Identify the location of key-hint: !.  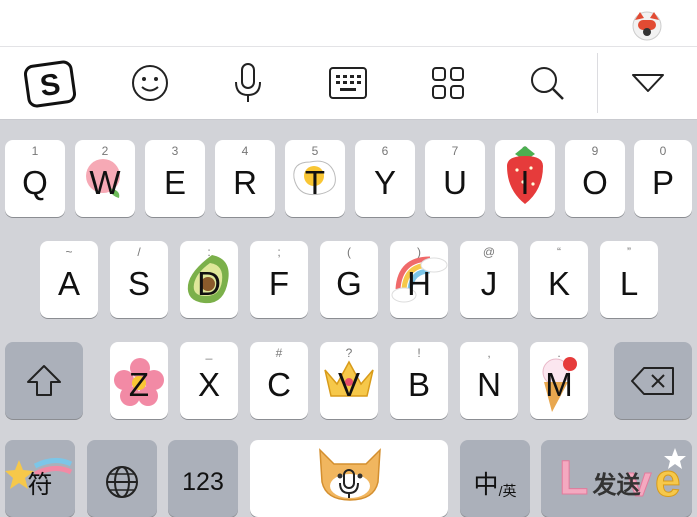
(419, 353).